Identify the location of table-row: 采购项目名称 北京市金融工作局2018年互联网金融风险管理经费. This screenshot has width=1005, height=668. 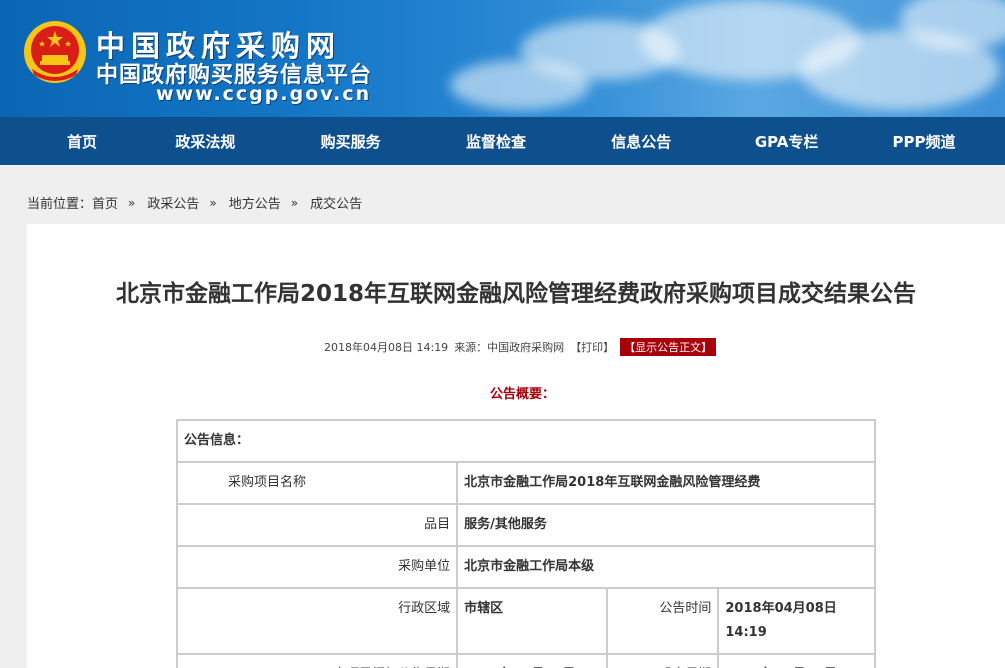
(525, 483).